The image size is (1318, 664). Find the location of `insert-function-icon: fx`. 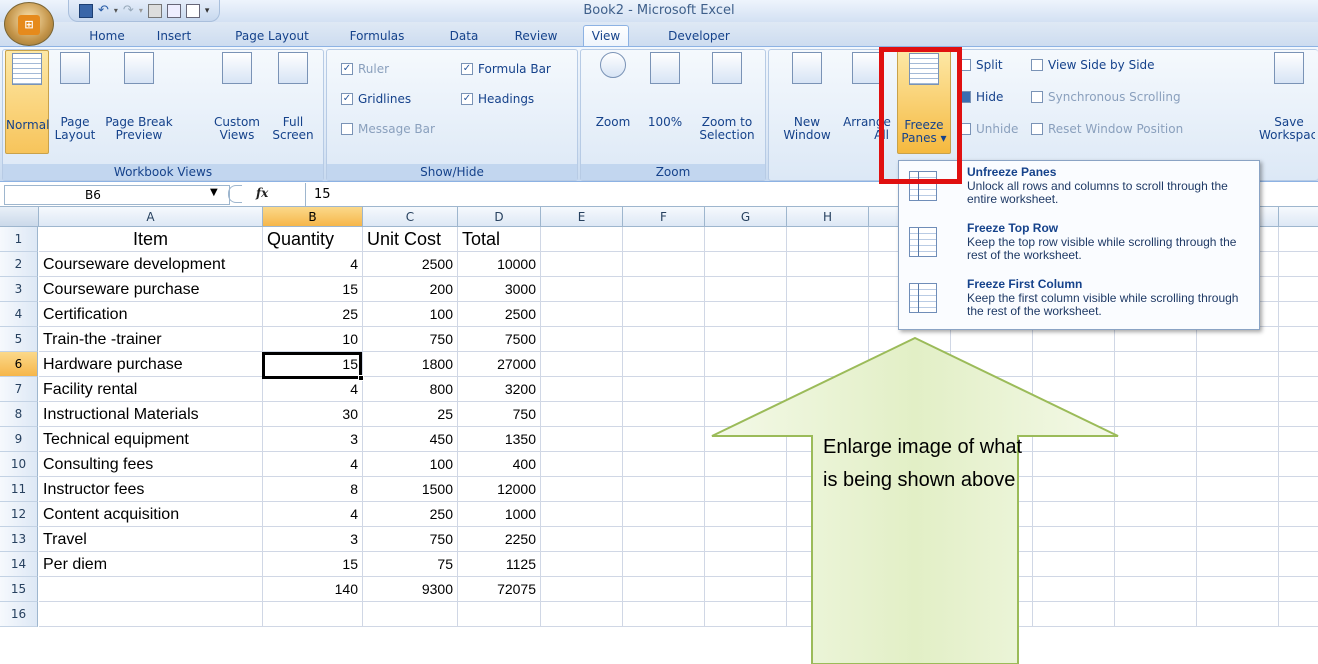

insert-function-icon: fx is located at coordinates (262, 193).